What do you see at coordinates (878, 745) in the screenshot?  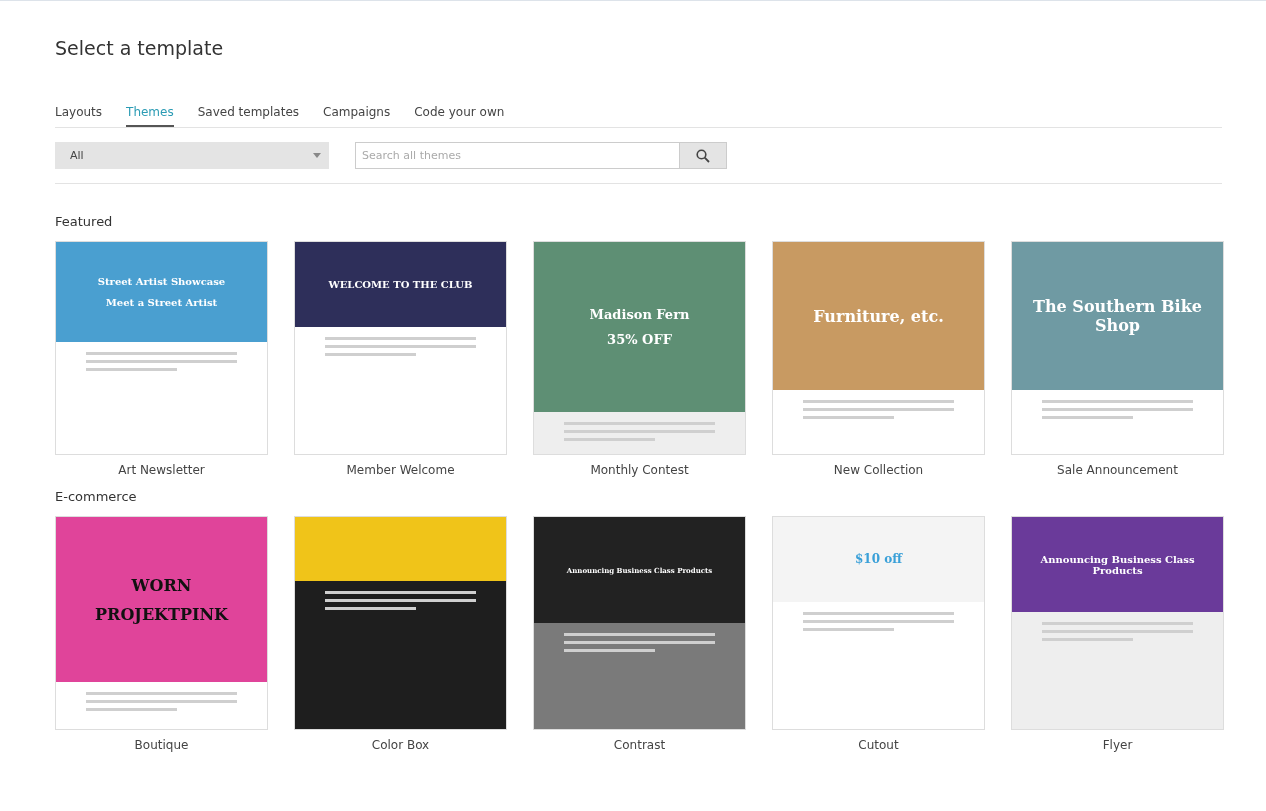 I see `template-name: Cutout` at bounding box center [878, 745].